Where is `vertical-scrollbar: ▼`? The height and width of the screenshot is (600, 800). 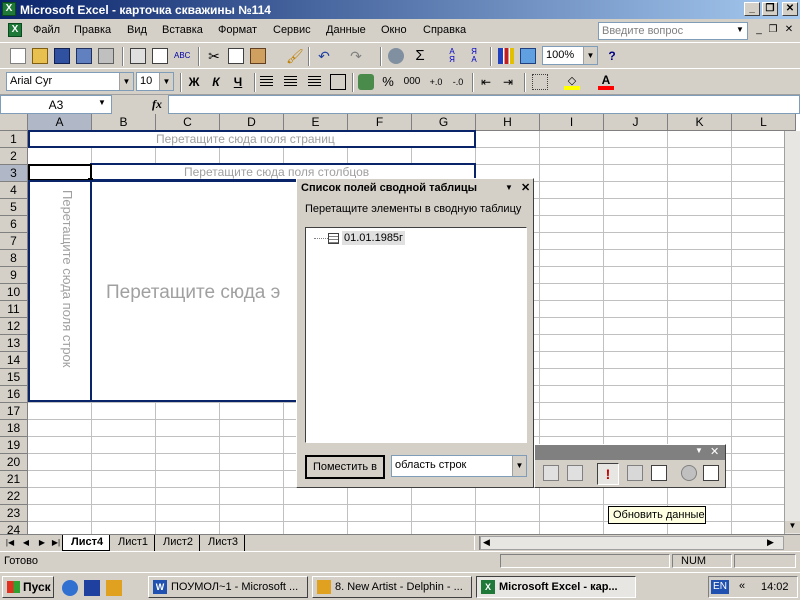 vertical-scrollbar: ▼ is located at coordinates (792, 332).